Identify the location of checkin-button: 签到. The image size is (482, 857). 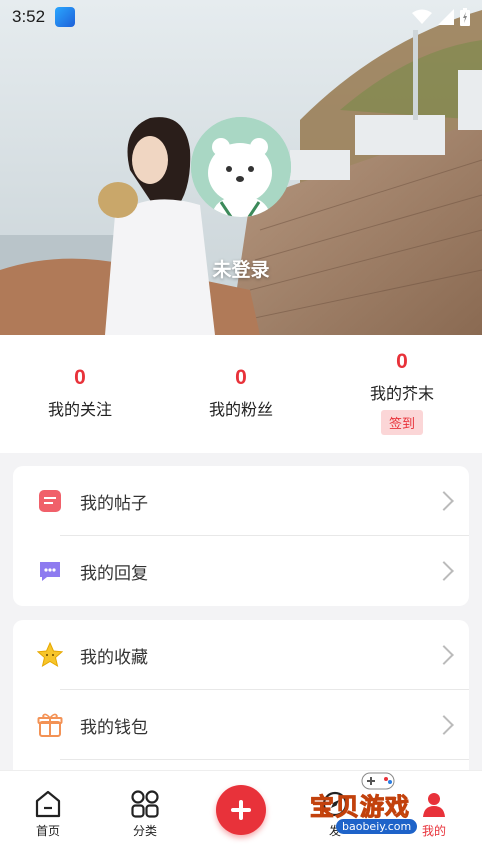
(401, 422).